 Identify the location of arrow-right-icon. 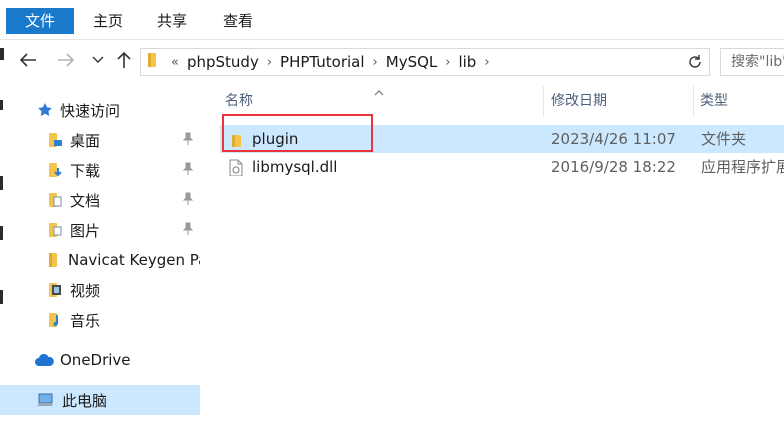
(66, 60).